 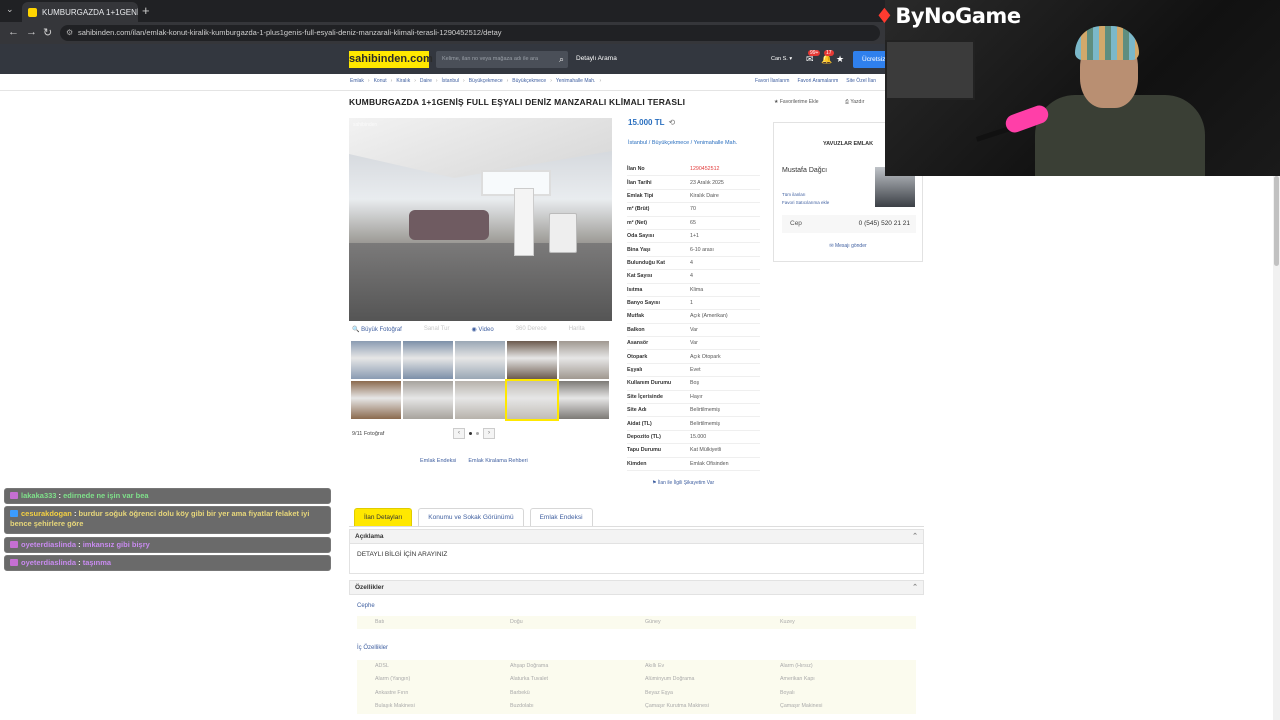 I want to click on detailed-search-link: Detaylı Arama, so click(x=596, y=58).